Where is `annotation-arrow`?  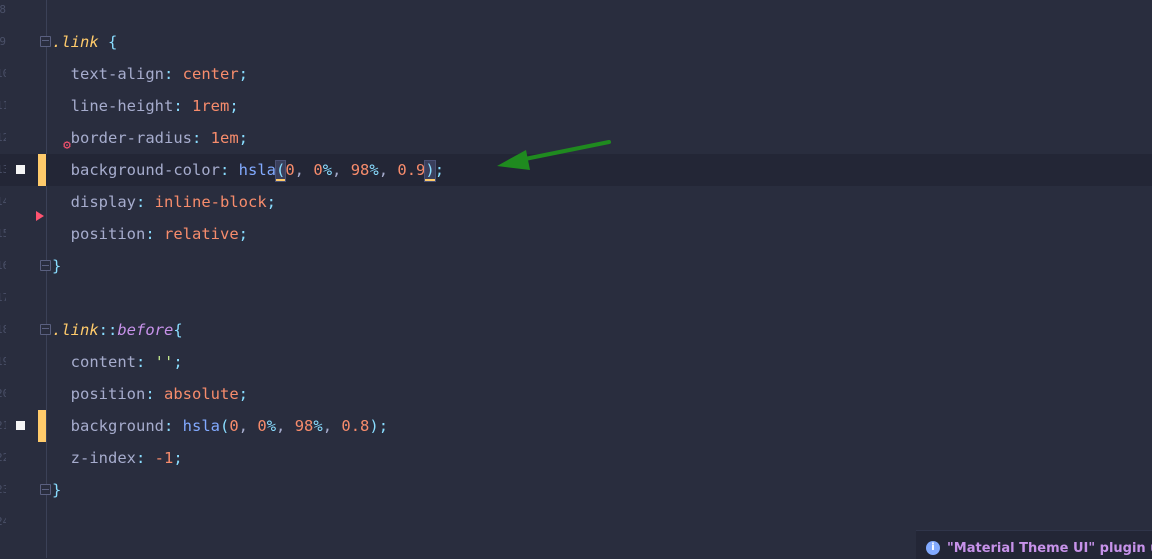 annotation-arrow is located at coordinates (554, 155).